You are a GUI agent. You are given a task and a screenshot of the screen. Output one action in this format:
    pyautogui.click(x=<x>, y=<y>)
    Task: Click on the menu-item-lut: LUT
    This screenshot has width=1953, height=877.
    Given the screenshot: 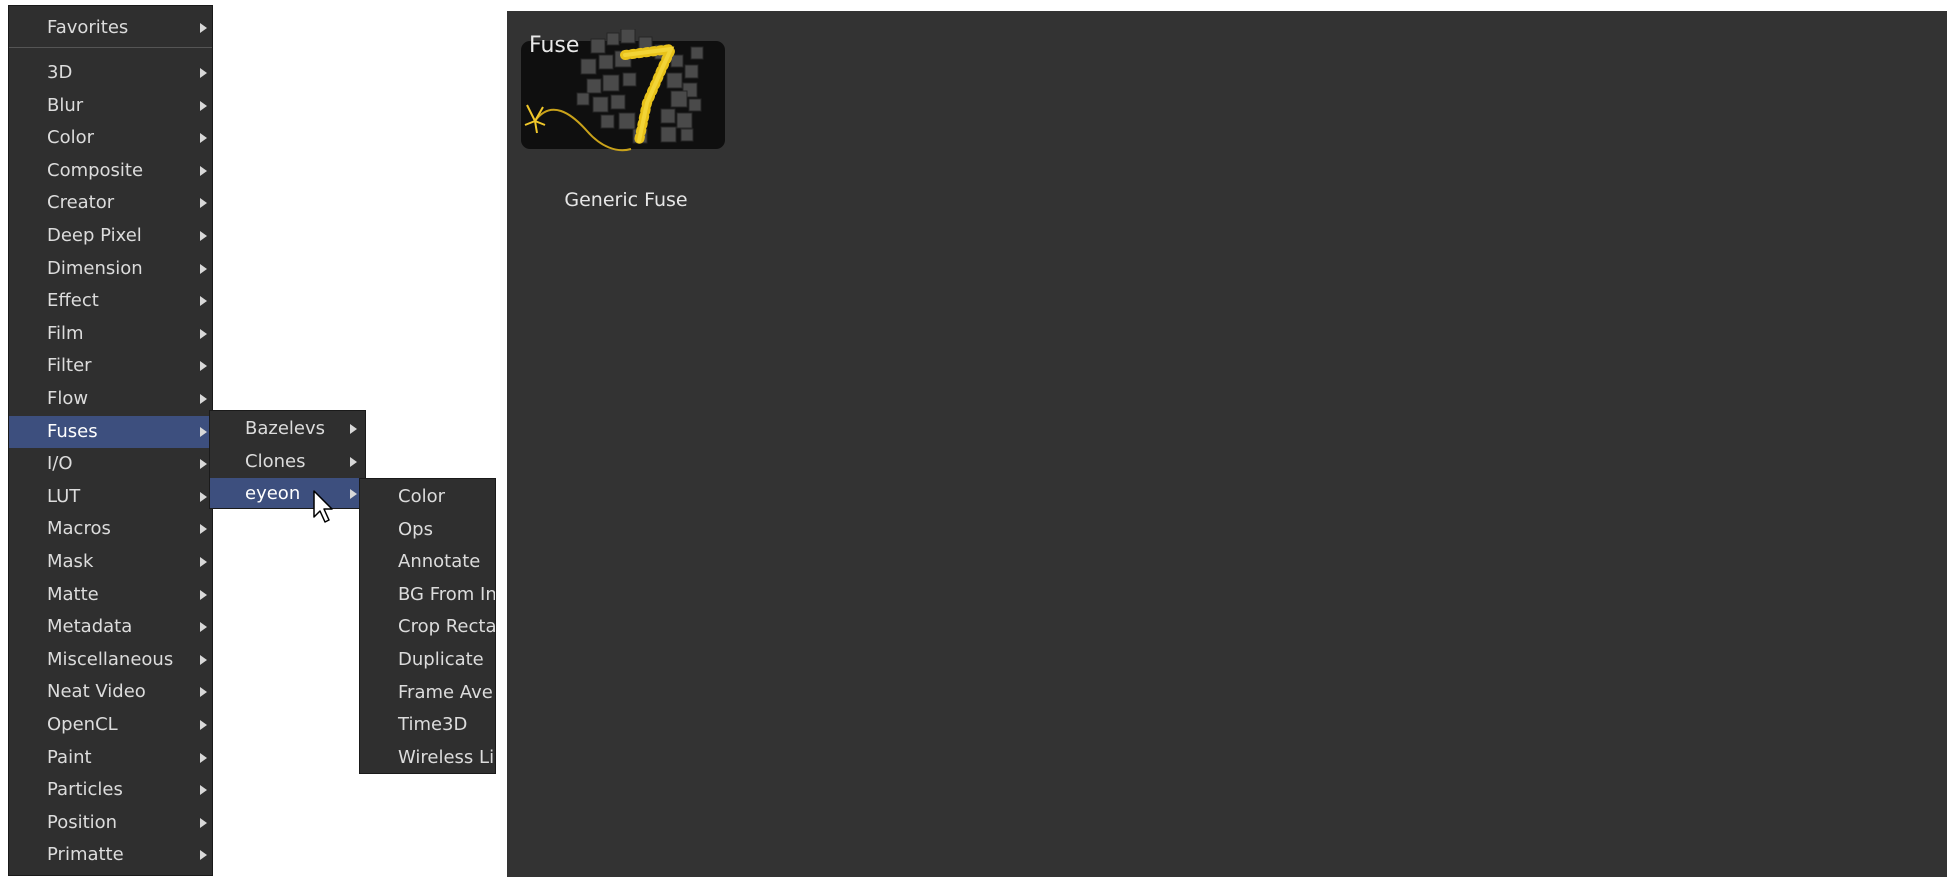 What is the action you would take?
    pyautogui.click(x=110, y=497)
    